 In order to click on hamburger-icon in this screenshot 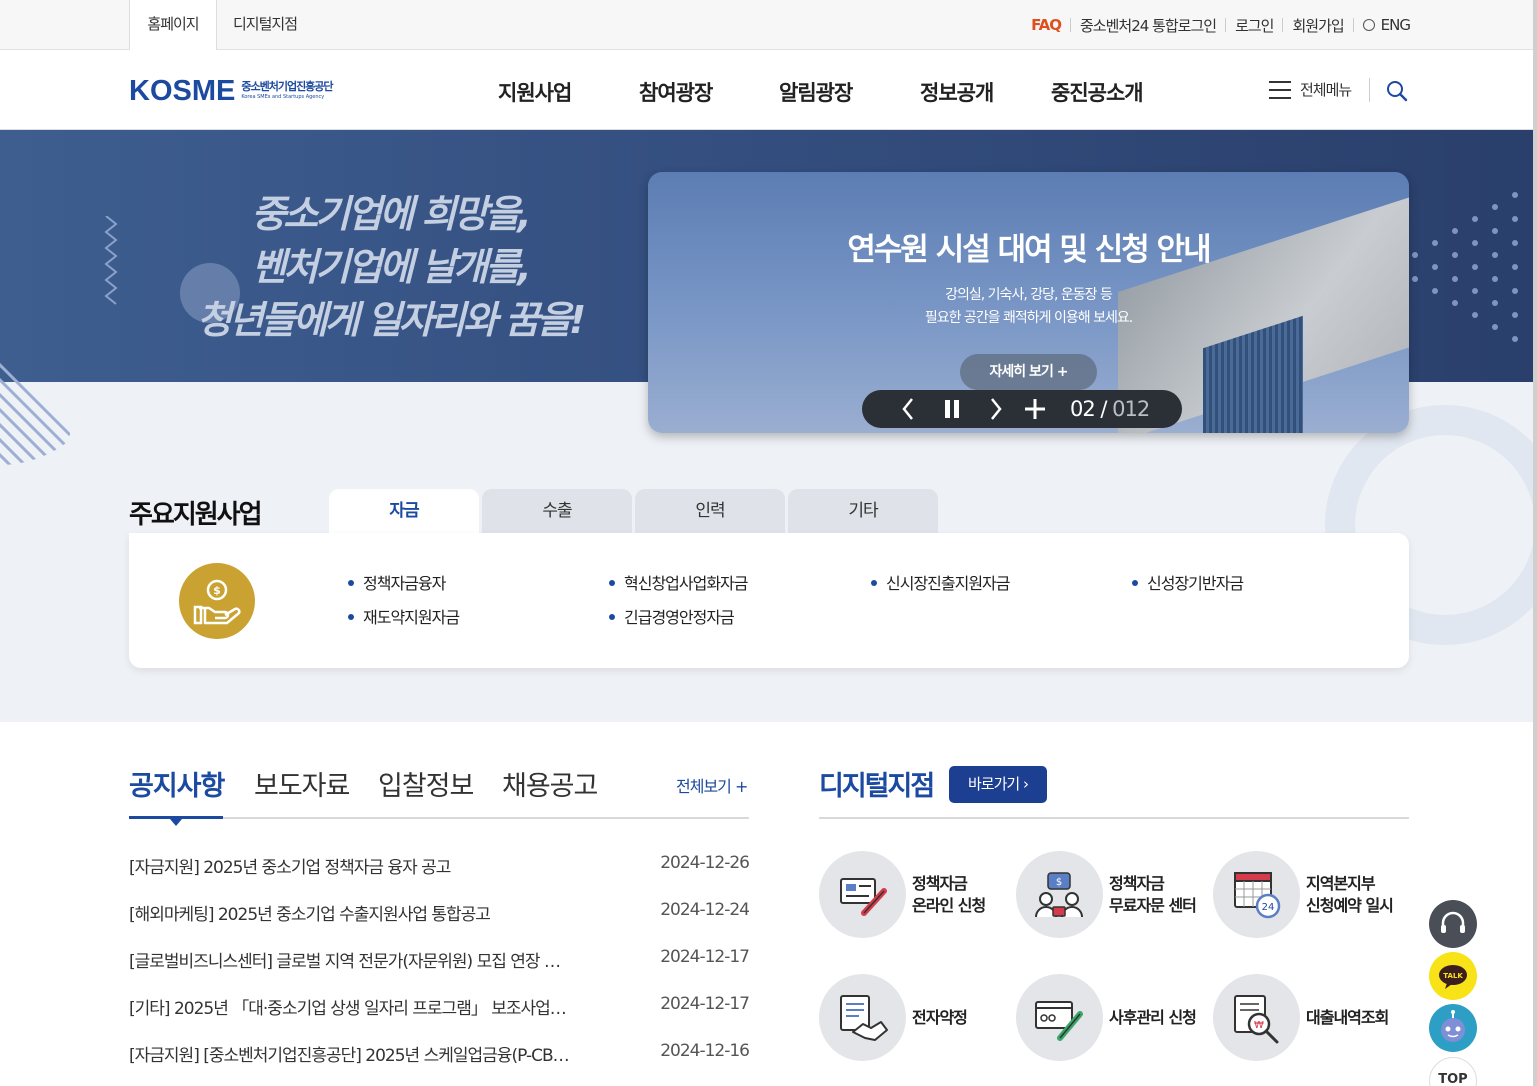, I will do `click(1280, 89)`.